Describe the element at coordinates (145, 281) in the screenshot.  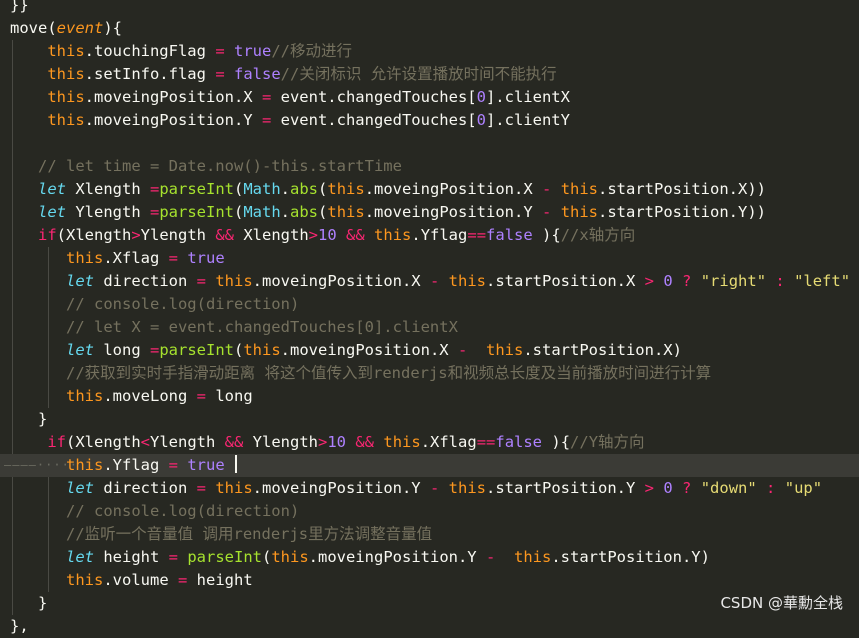
I see `code-token: direction` at that location.